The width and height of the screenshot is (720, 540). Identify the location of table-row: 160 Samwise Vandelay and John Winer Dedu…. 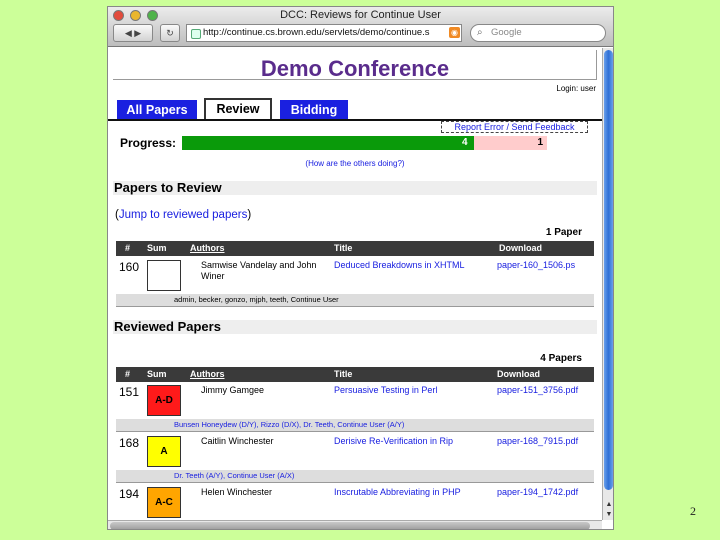
(355, 283).